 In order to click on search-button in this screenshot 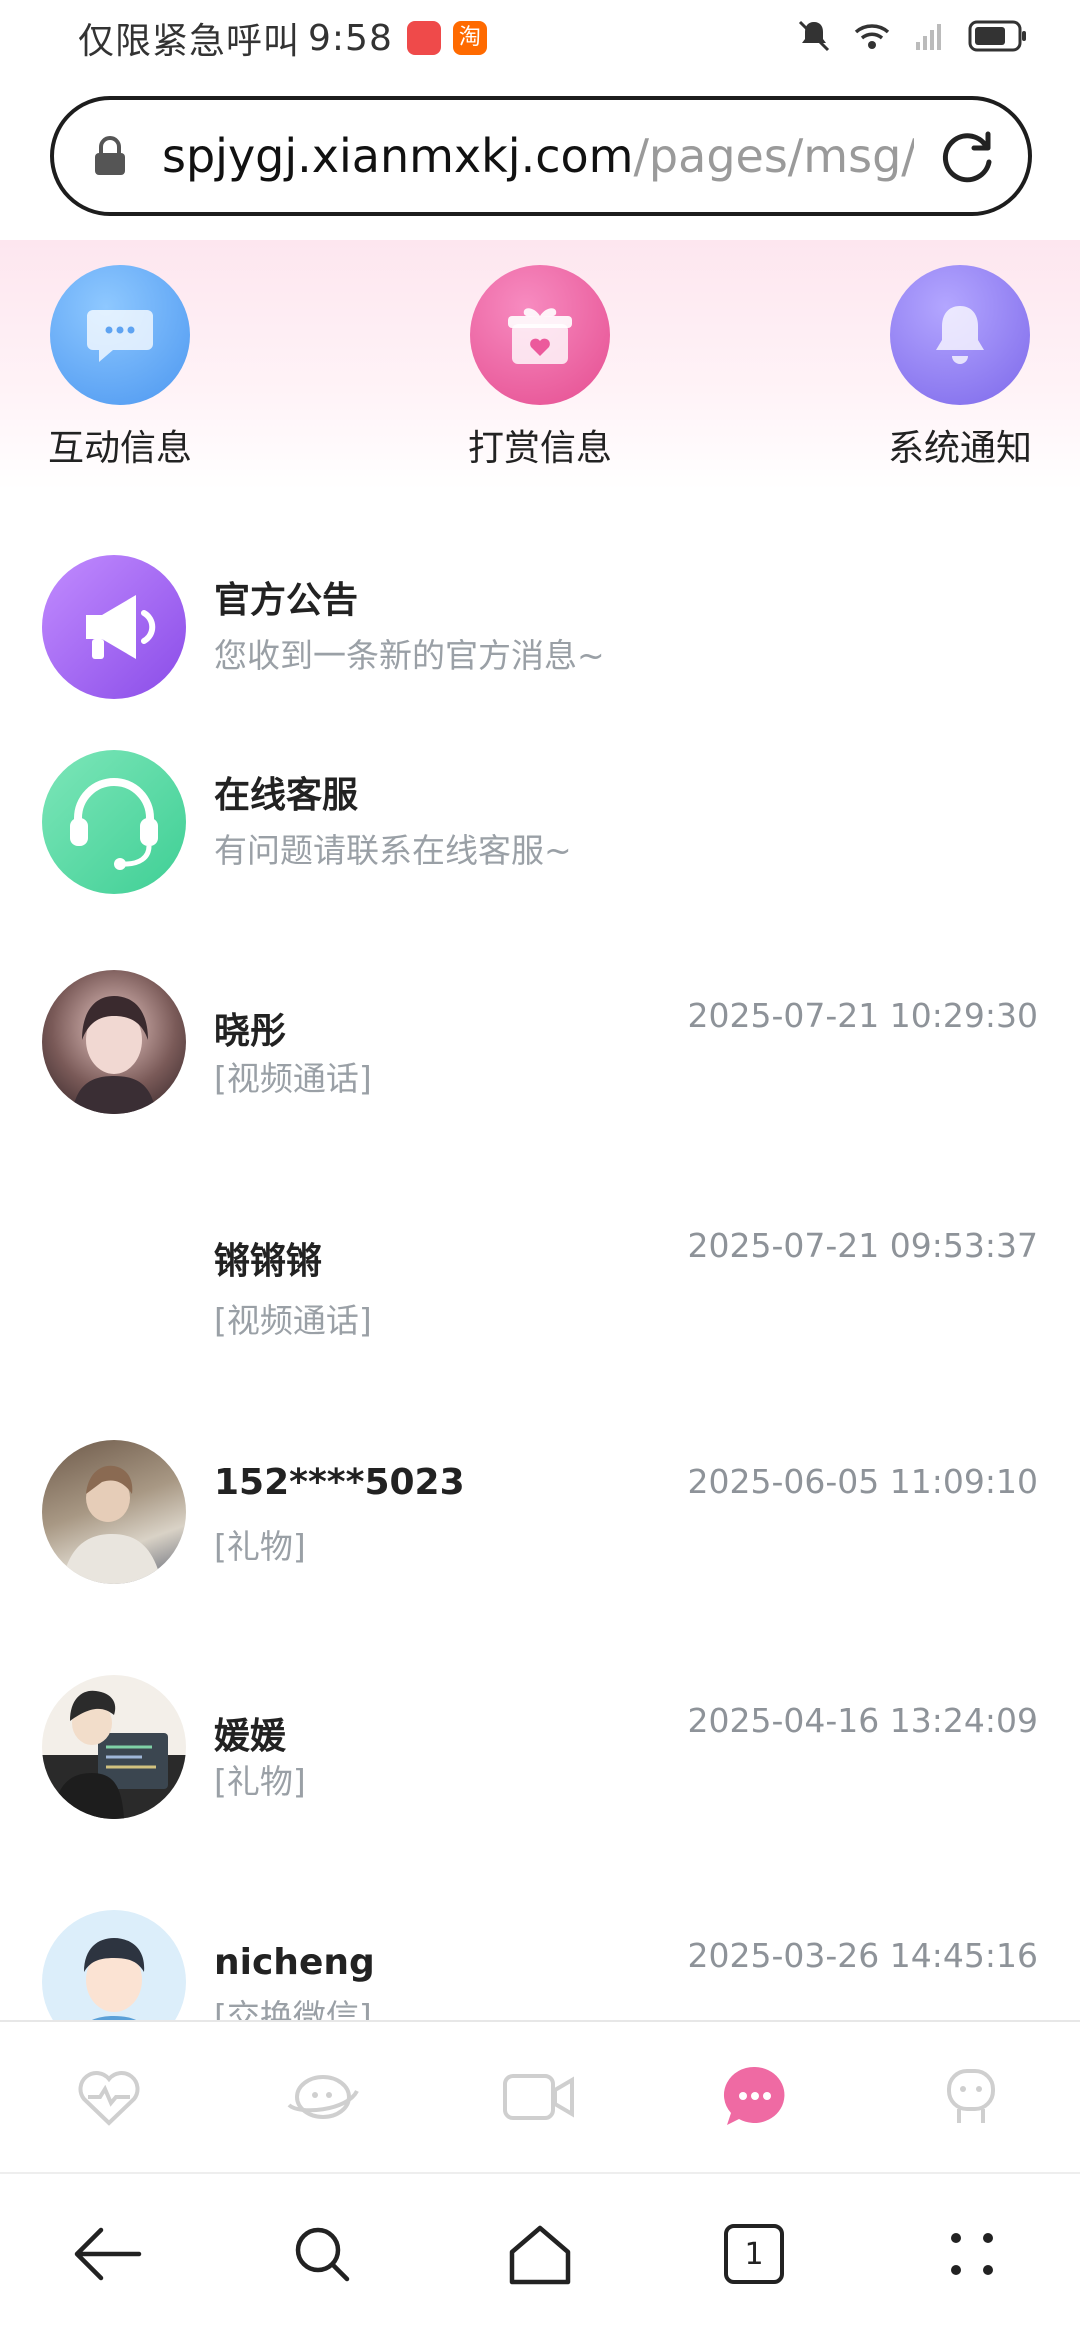, I will do `click(322, 2254)`.